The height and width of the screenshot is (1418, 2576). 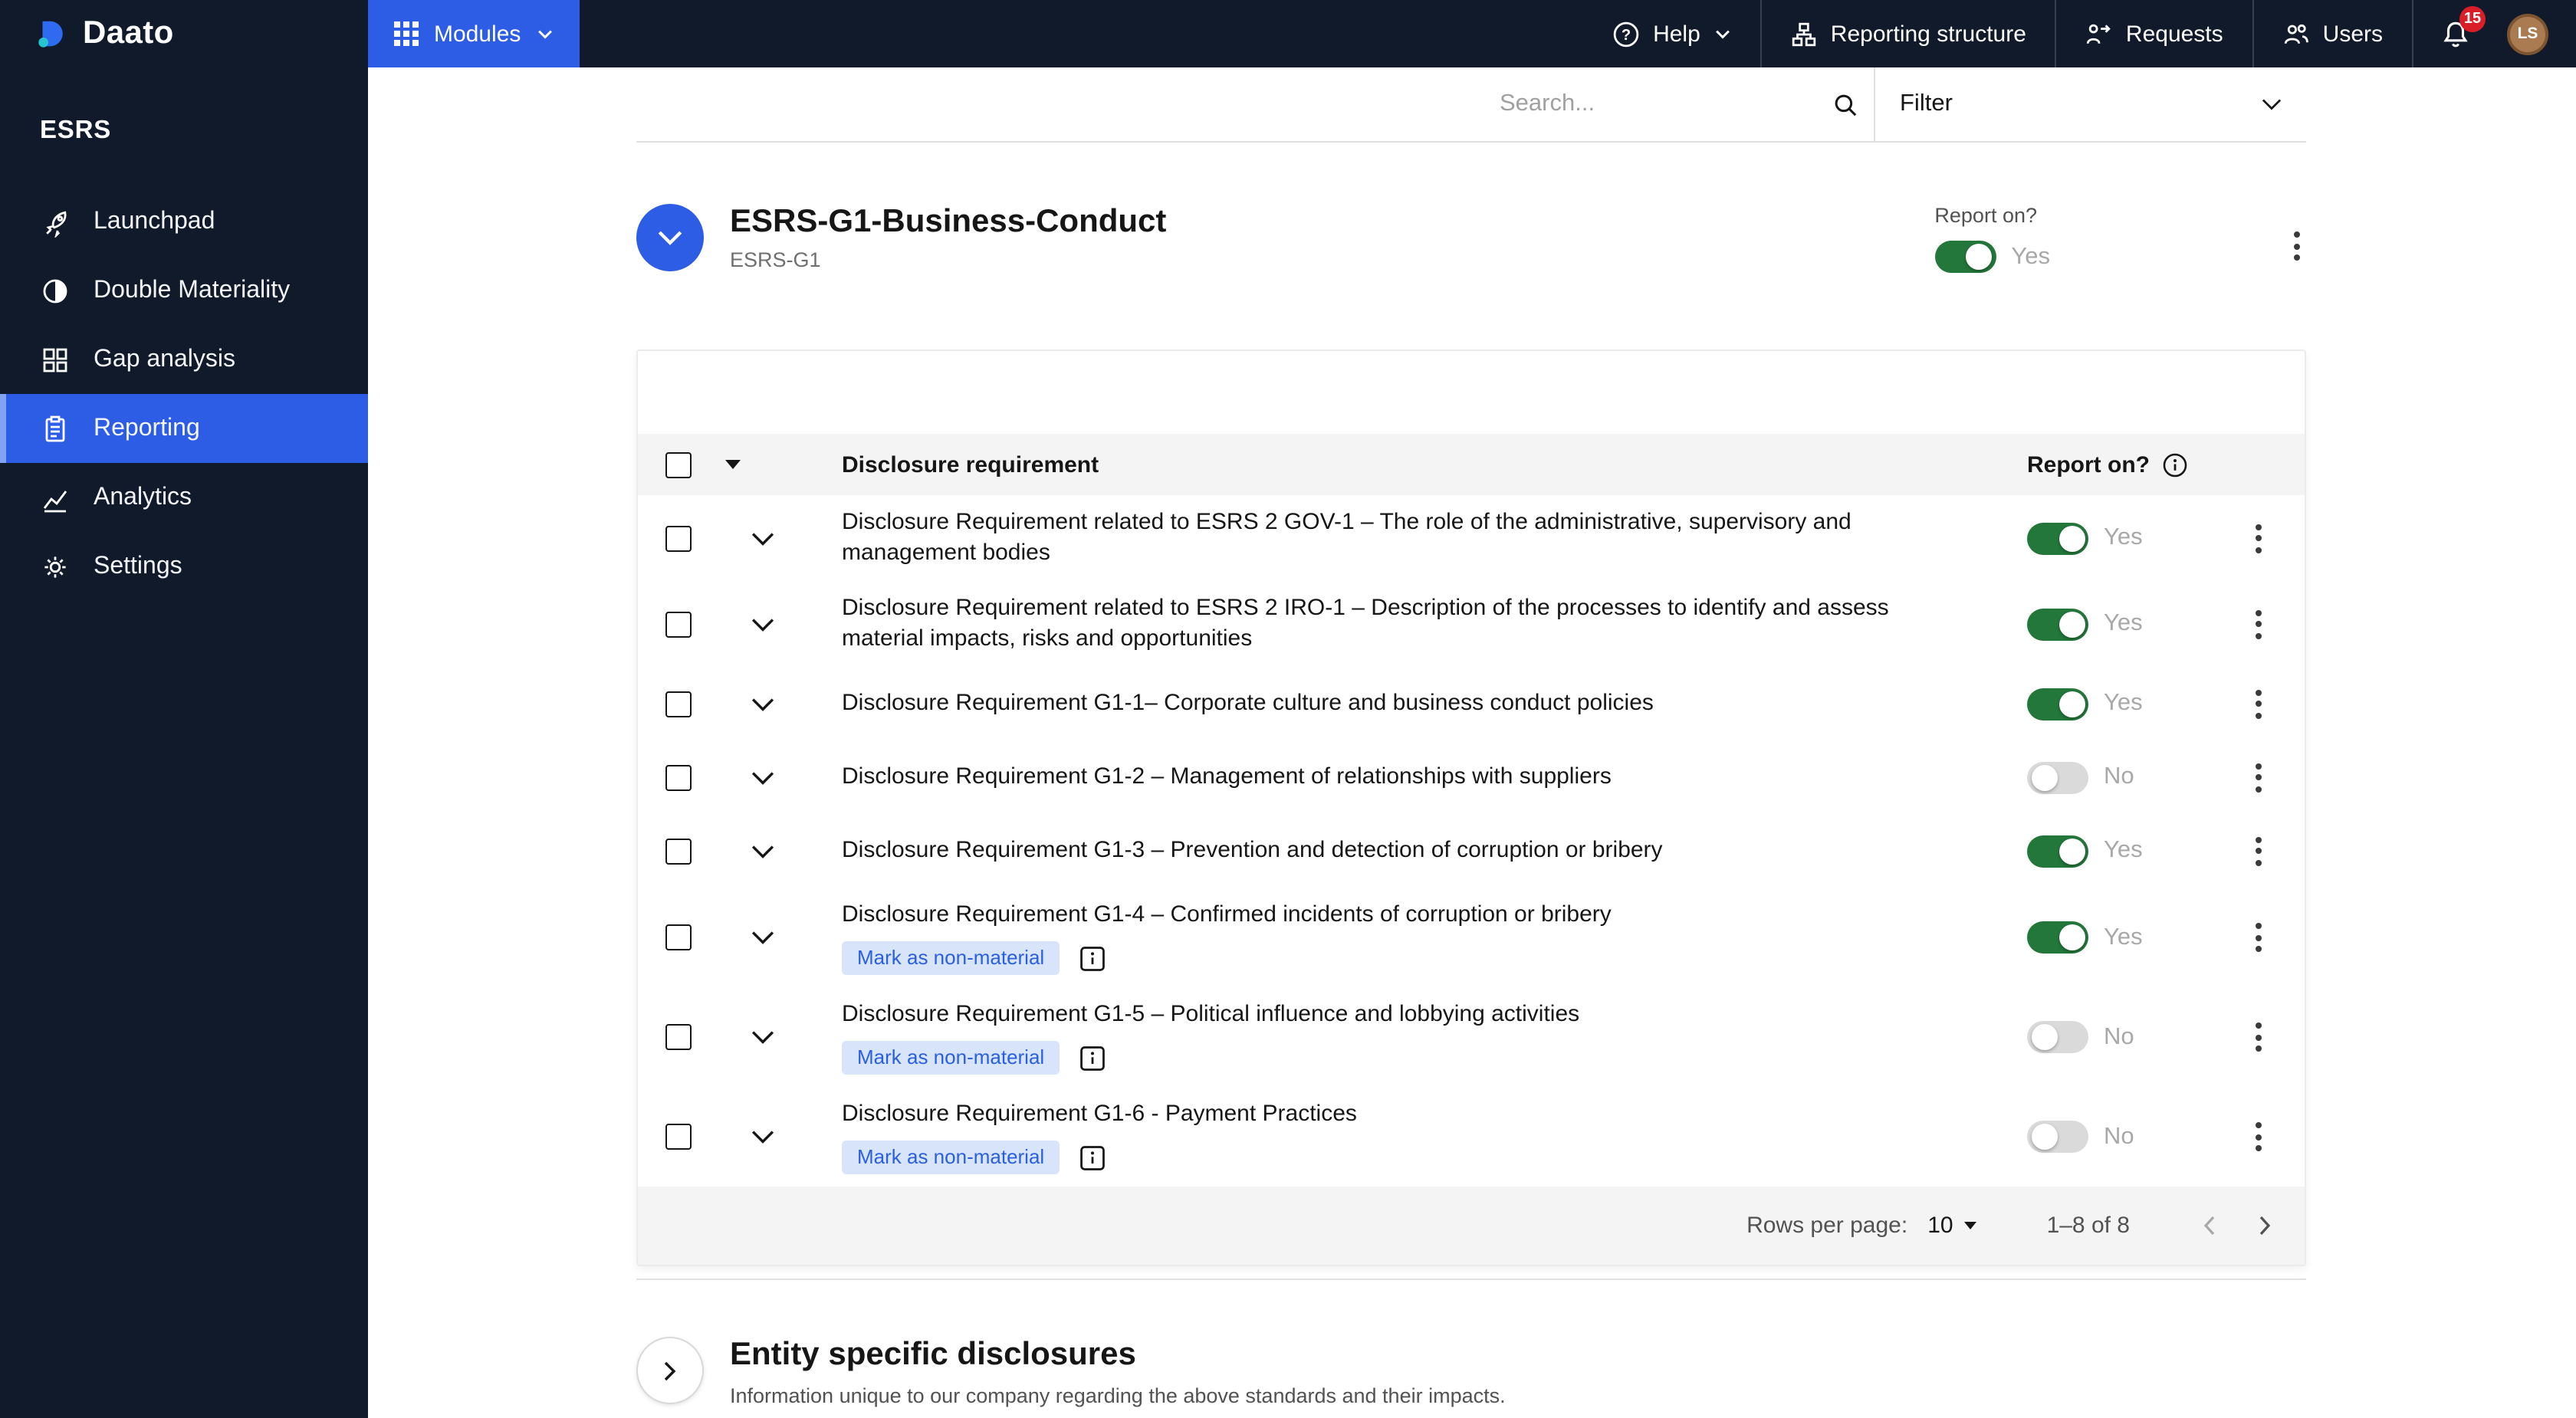 I want to click on toggle-state-label: No, so click(x=2119, y=776).